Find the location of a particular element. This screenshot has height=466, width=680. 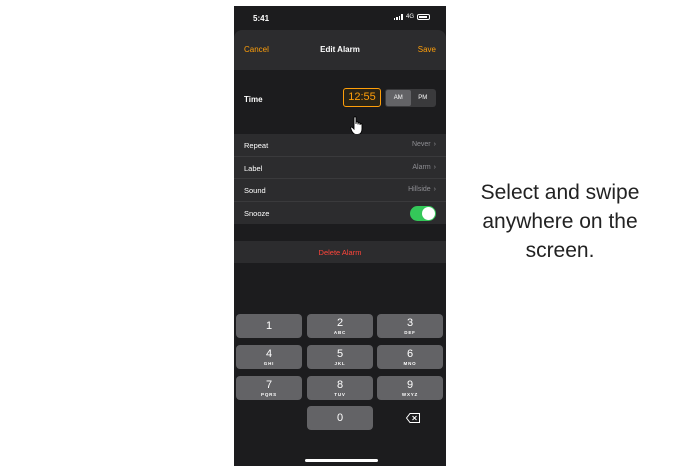

backspace-icon is located at coordinates (413, 418).